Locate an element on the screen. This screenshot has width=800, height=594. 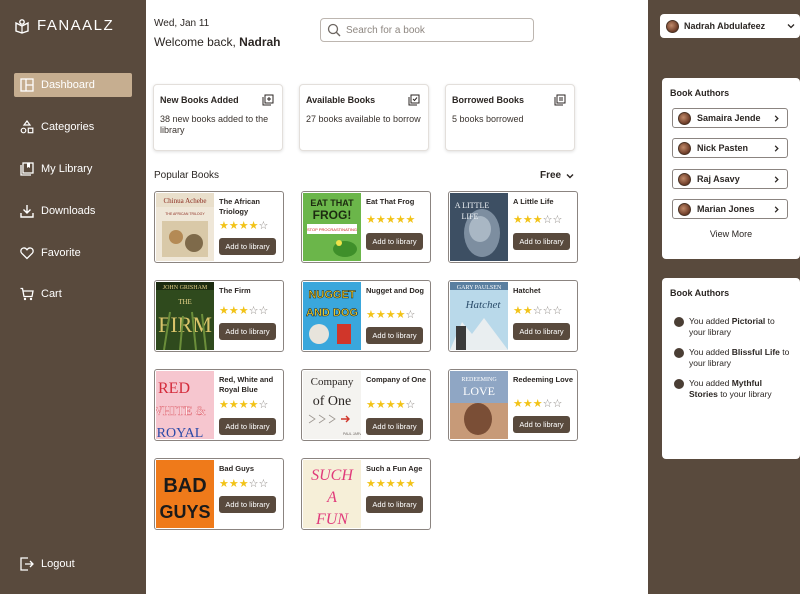
svg-text: GUYS is located at coordinates (184, 512).